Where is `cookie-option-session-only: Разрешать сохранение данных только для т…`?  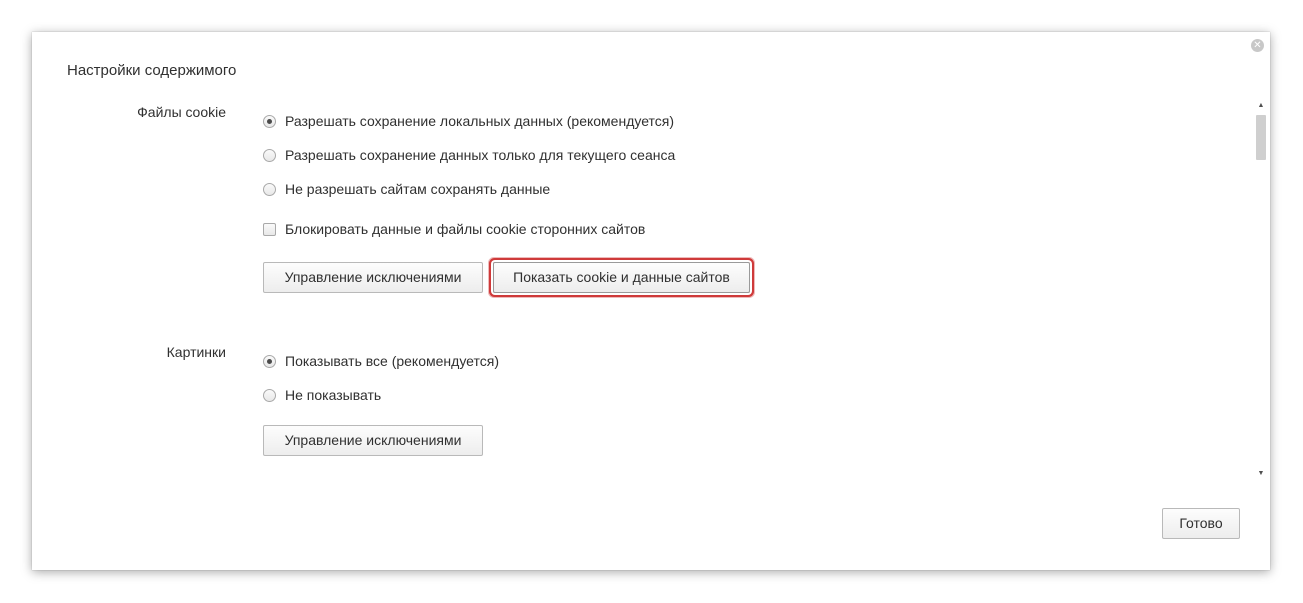 cookie-option-session-only: Разрешать сохранение данных только для т… is located at coordinates (469, 155).